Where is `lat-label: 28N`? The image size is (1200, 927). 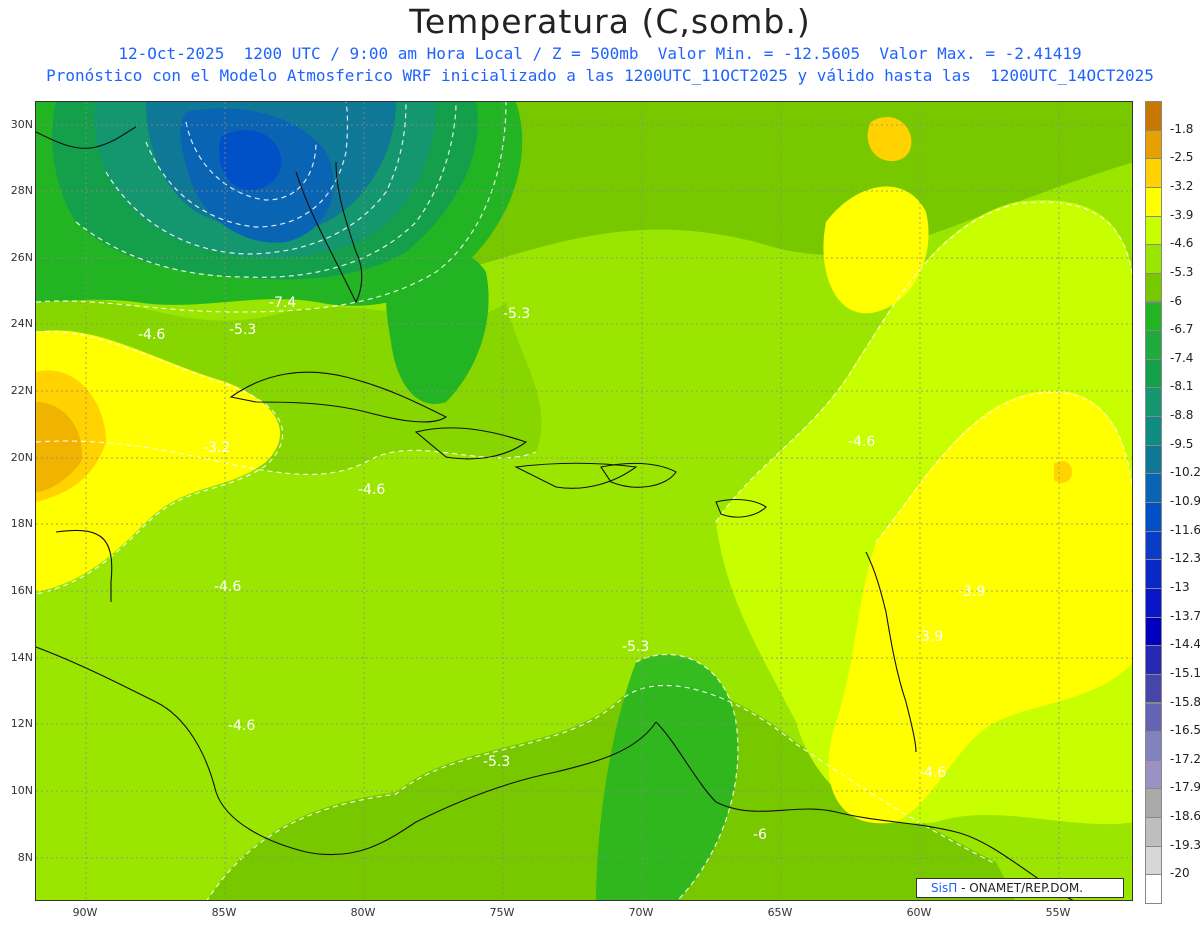 lat-label: 28N is located at coordinates (21, 190).